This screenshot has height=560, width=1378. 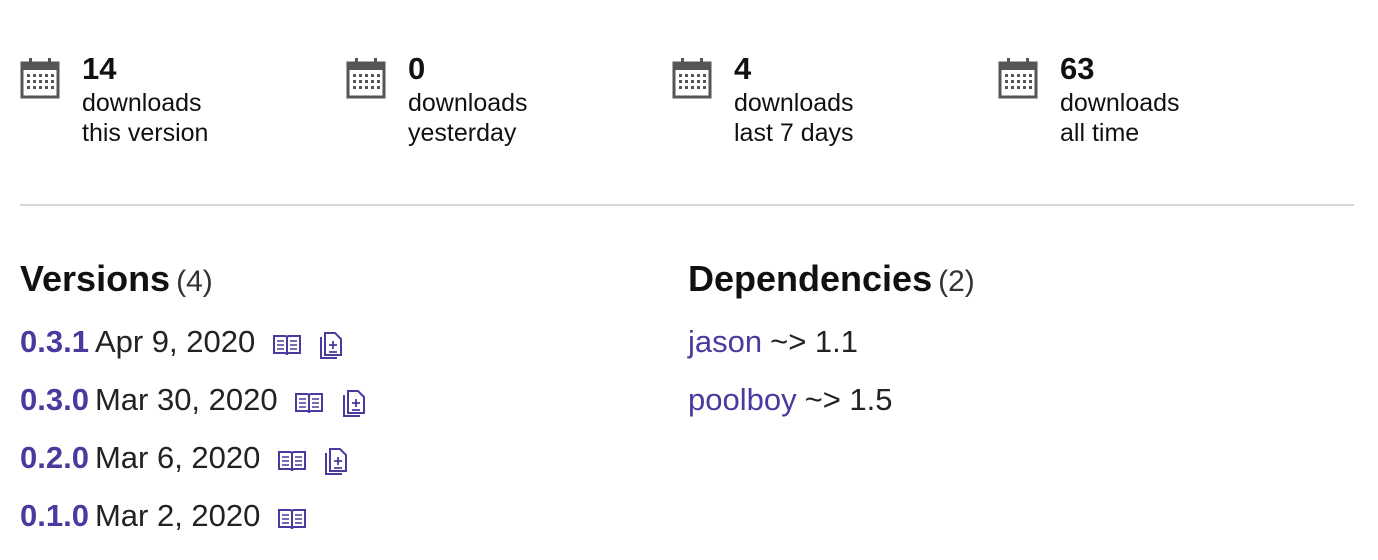 What do you see at coordinates (742, 399) in the screenshot?
I see `dependency-link: poolboy` at bounding box center [742, 399].